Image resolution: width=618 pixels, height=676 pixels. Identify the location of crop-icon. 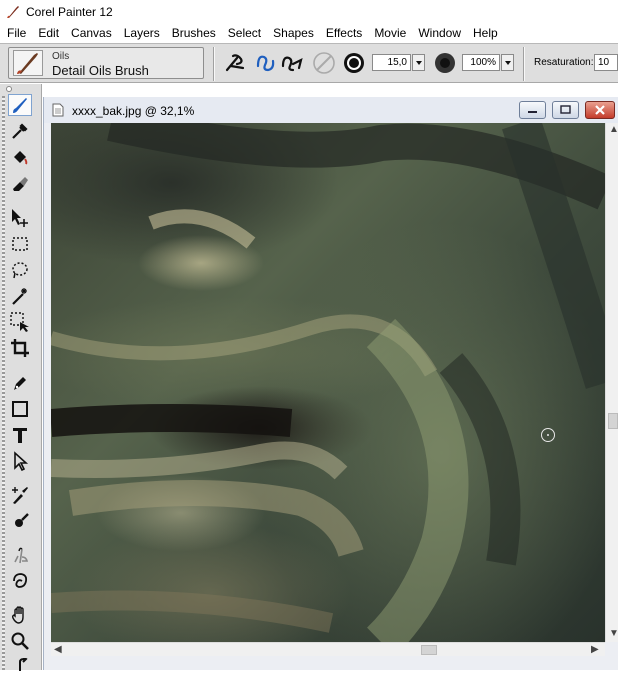
(20, 348).